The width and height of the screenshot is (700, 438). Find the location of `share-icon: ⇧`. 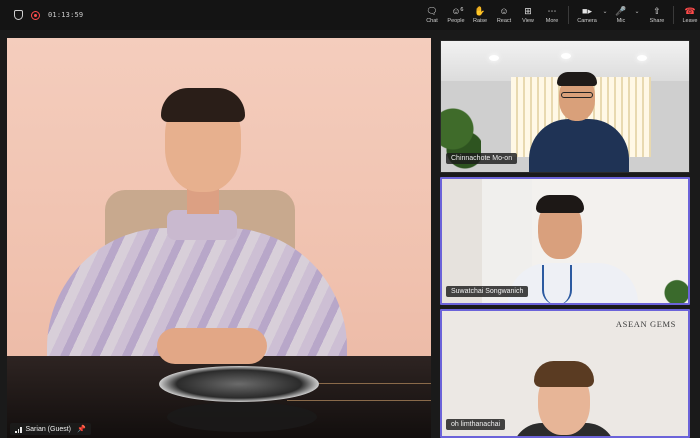

share-icon: ⇧ is located at coordinates (657, 11).